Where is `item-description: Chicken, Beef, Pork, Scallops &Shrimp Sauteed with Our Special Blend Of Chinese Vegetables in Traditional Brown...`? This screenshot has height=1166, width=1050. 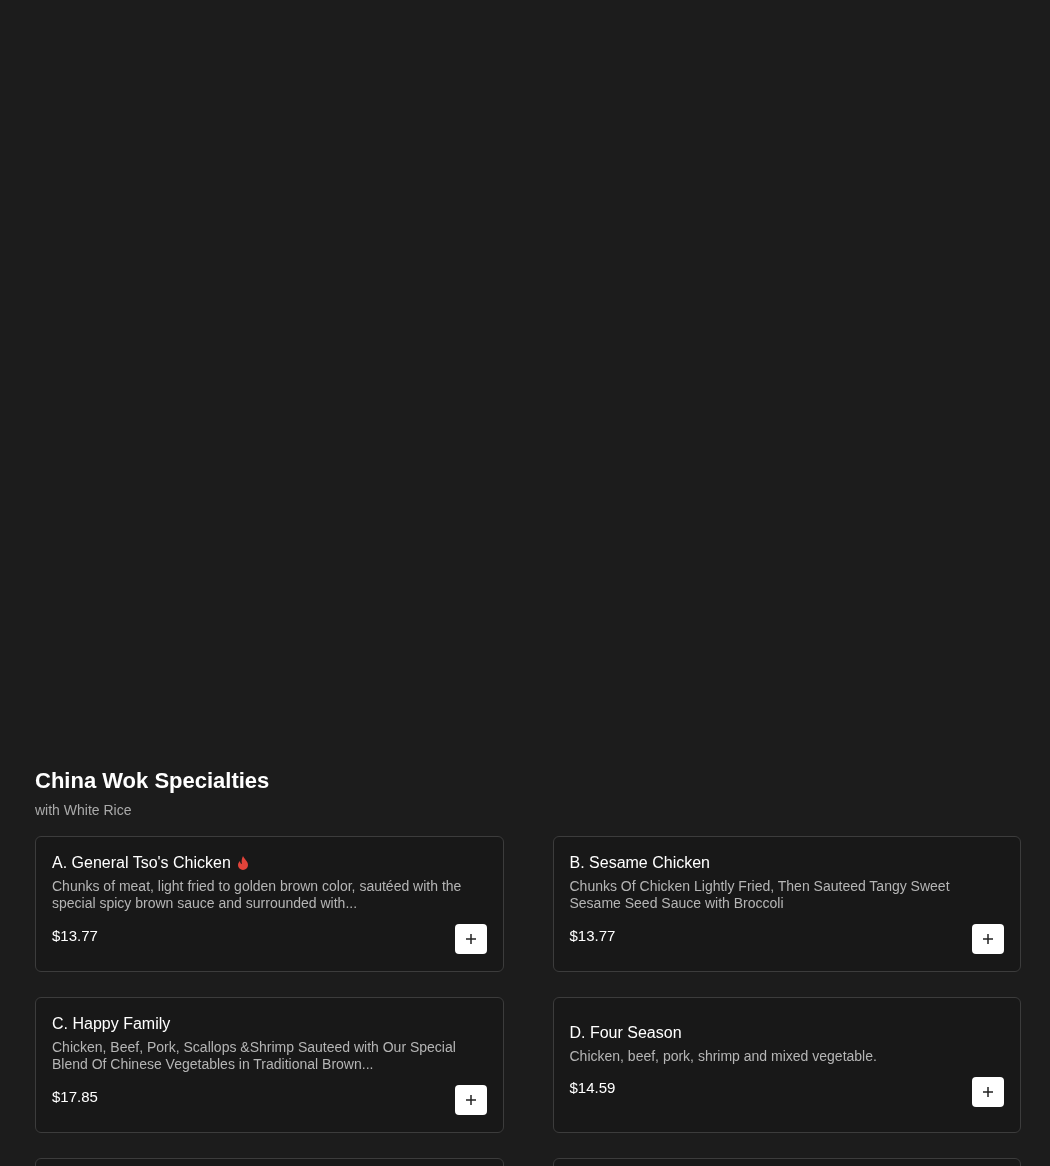 item-description: Chicken, Beef, Pork, Scallops &Shrimp Sauteed with Our Special Blend Of Chinese Vegetables in Traditional Brown... is located at coordinates (254, 1056).